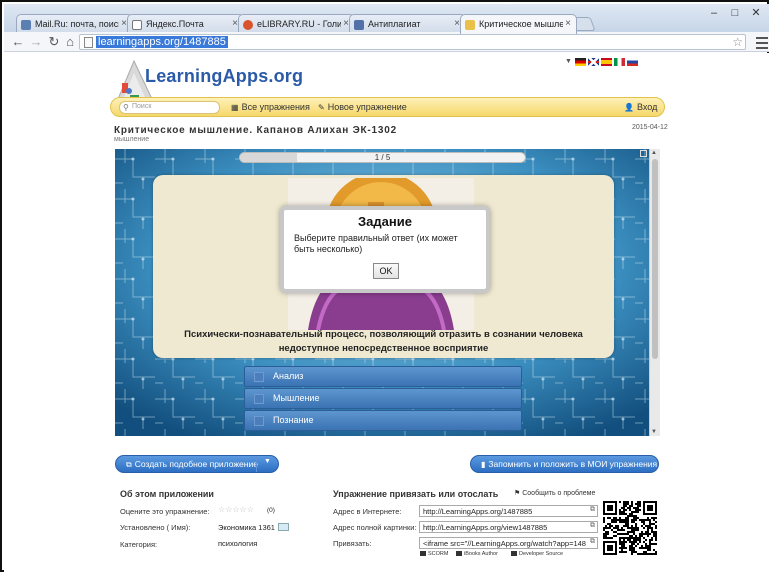 The width and height of the screenshot is (769, 572). I want to click on create-similar-label: Создать подобное приложение, so click(196, 464).